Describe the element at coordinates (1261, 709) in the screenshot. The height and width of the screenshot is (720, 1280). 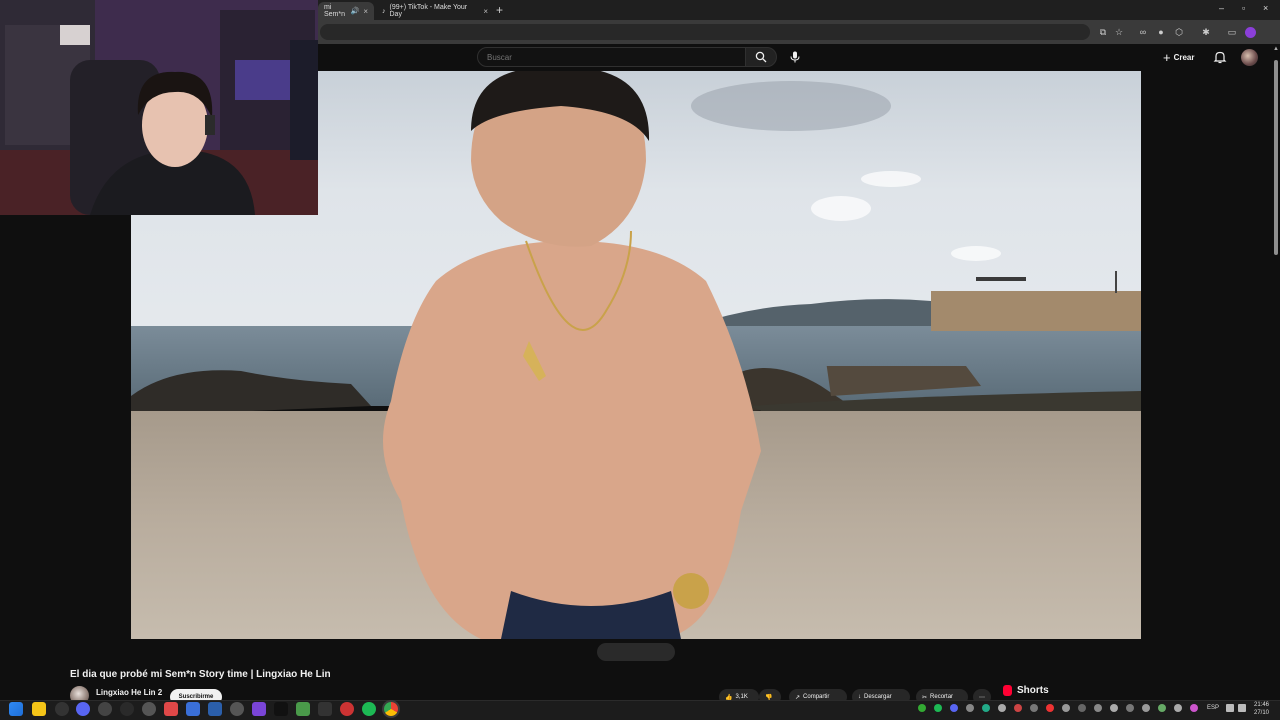
I see `clock: 21:46 27/10` at that location.